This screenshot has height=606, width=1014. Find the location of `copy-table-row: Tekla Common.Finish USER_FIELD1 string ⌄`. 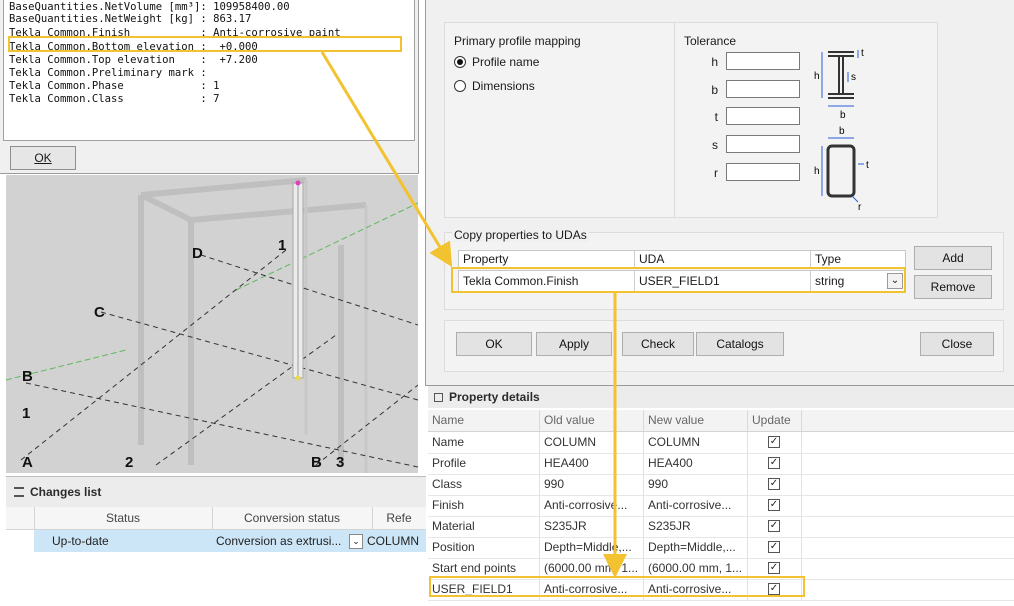

copy-table-row: Tekla Common.Finish USER_FIELD1 string ⌄ is located at coordinates (682, 281).